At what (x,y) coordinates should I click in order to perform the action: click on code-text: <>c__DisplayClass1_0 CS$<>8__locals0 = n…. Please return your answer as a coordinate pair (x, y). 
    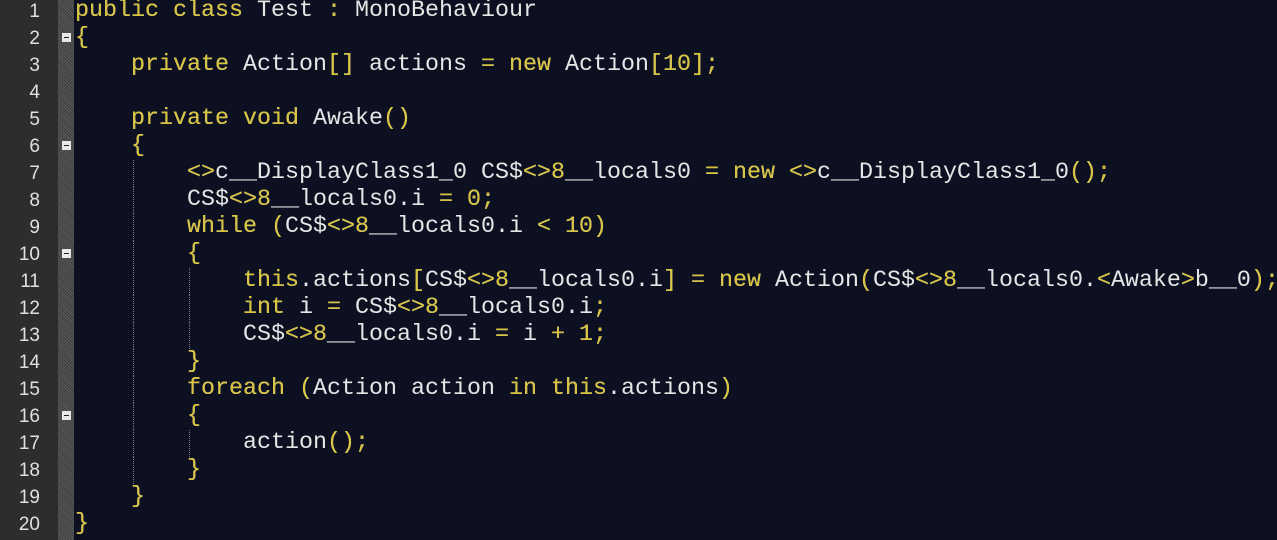
    Looking at the image, I should click on (593, 173).